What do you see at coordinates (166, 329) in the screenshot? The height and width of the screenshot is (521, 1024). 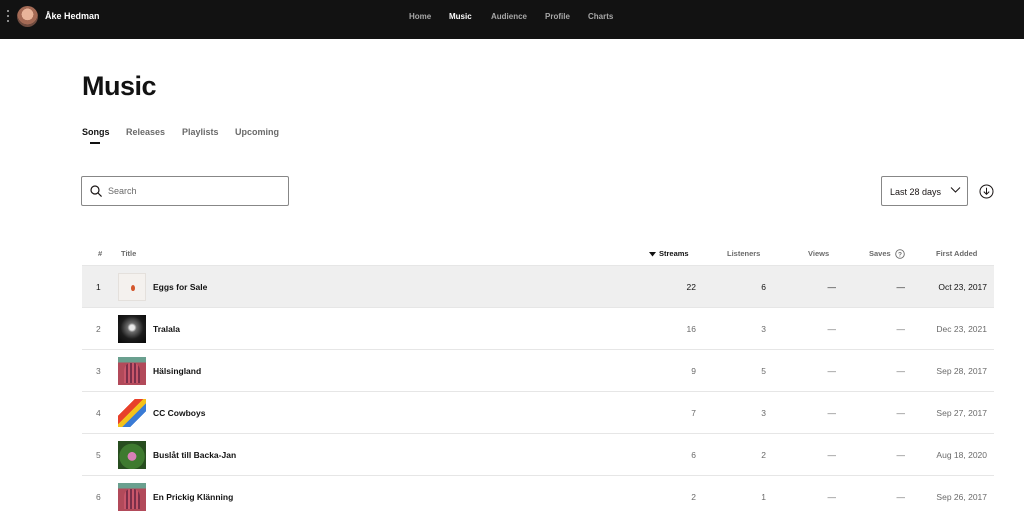 I see `song-title: Tralala` at bounding box center [166, 329].